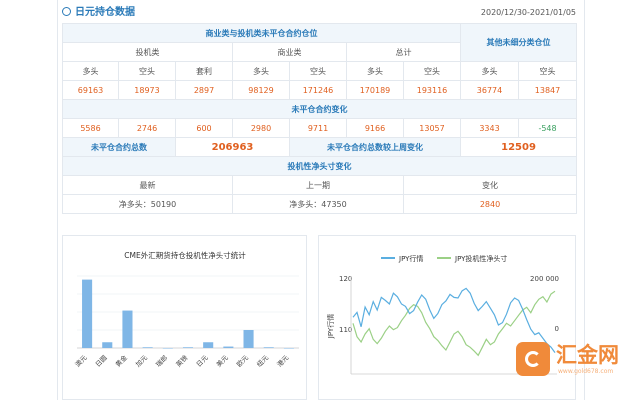 The image size is (640, 403). Describe the element at coordinates (528, 12) in the screenshot. I see `date-range: 2020/12/30-2021/01/05` at that location.